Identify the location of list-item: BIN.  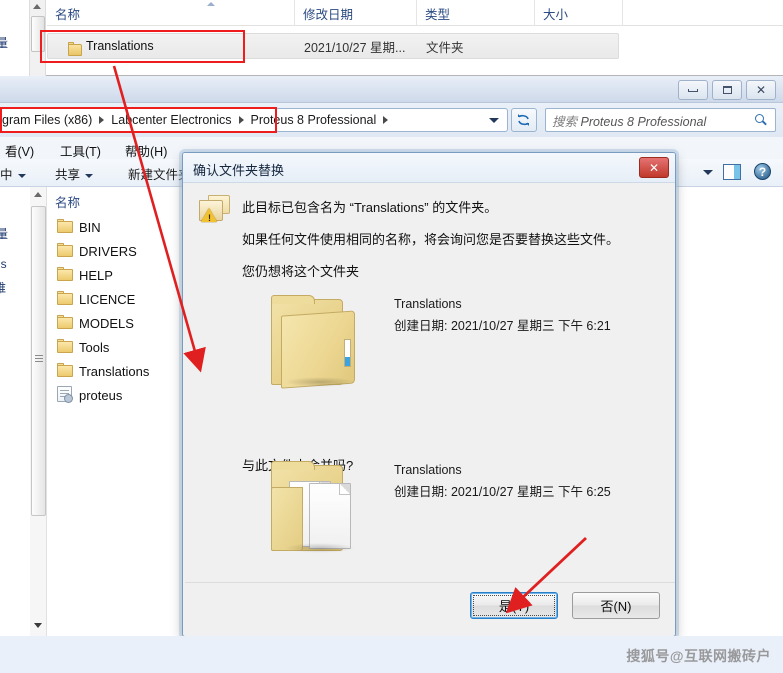
(79, 227).